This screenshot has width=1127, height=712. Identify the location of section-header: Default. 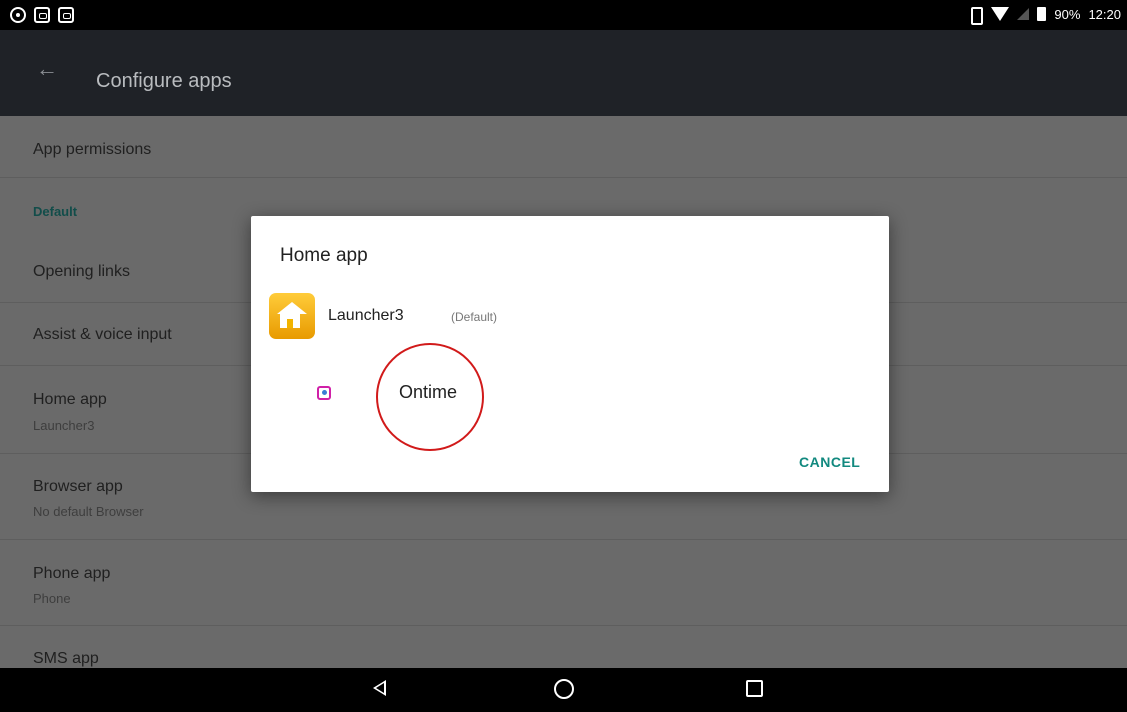
(55, 211).